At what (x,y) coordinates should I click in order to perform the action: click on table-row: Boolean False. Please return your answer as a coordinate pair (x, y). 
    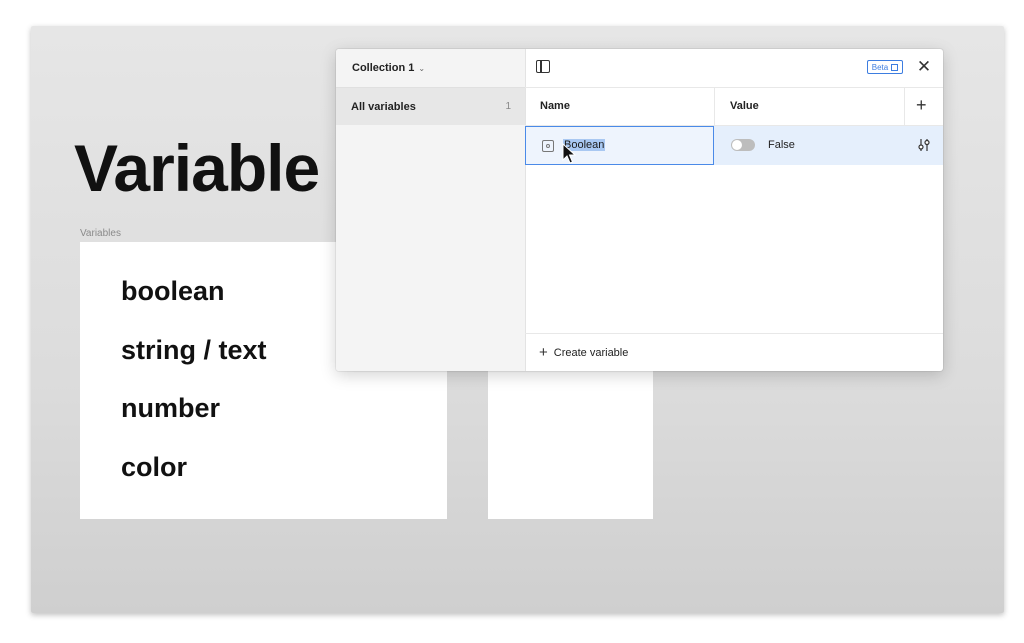
    Looking at the image, I should click on (734, 145).